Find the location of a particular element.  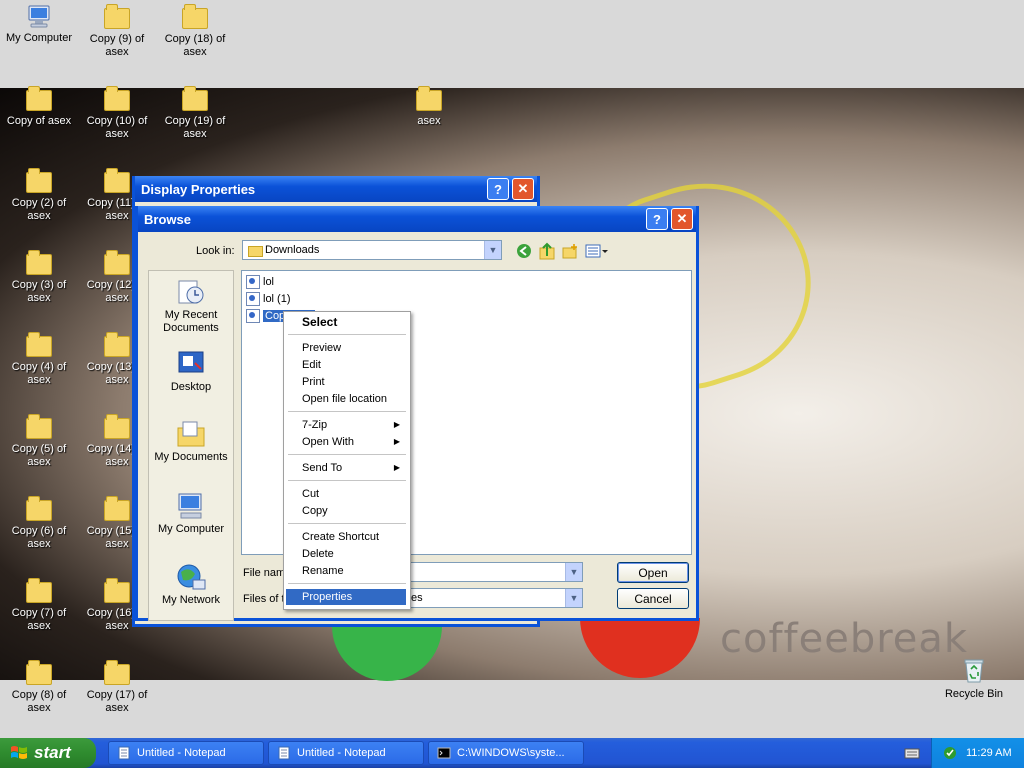

view-menu-icon is located at coordinates (597, 251).